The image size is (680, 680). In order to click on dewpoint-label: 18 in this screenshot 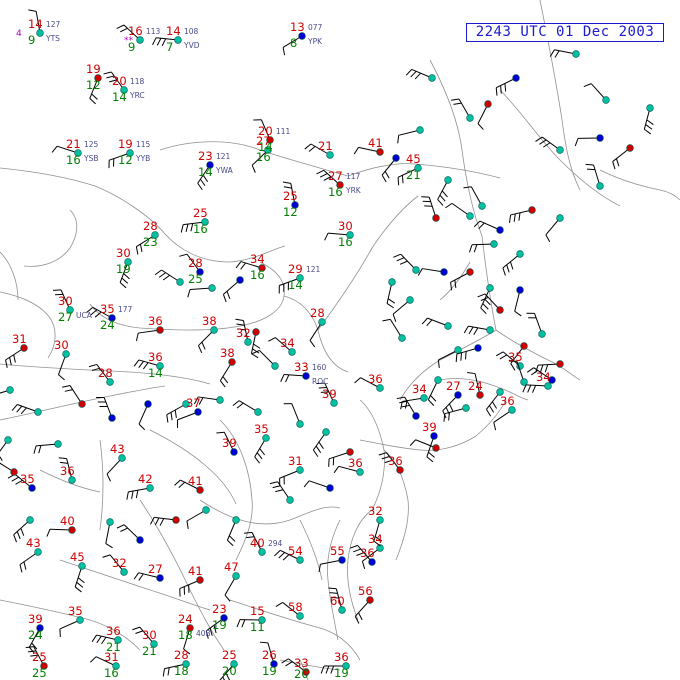, I will do `click(181, 671)`.